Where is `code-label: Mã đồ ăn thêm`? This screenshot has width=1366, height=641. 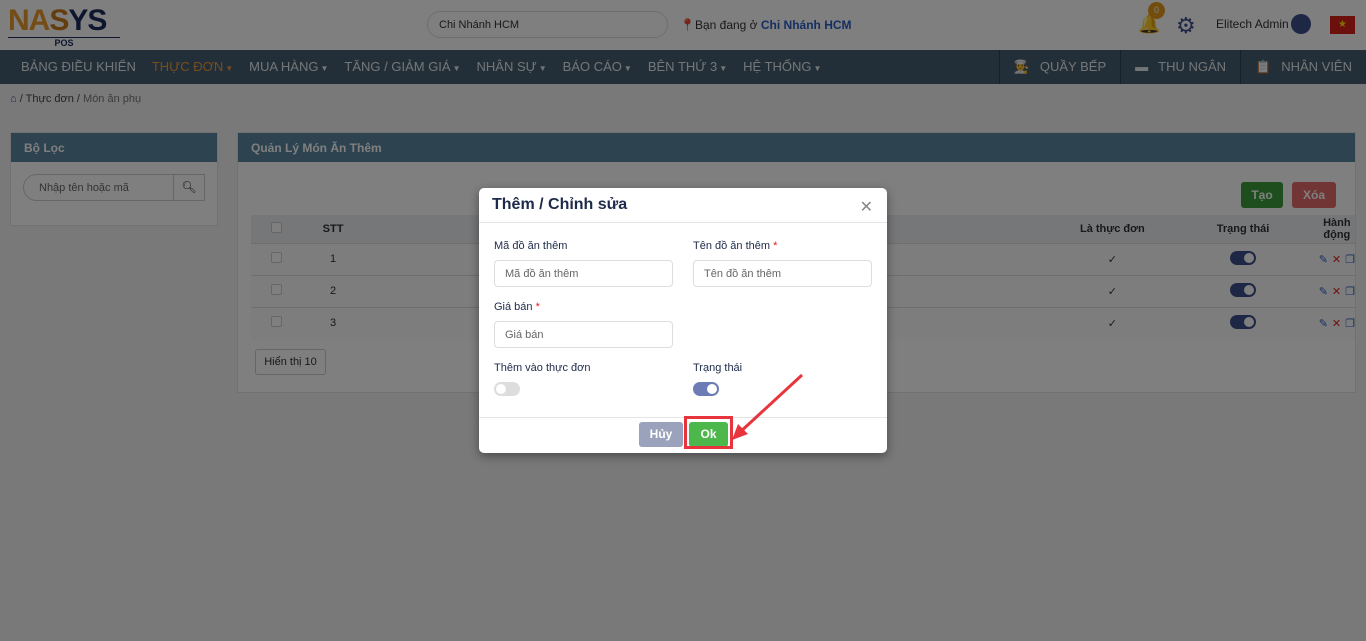 code-label: Mã đồ ăn thêm is located at coordinates (531, 246).